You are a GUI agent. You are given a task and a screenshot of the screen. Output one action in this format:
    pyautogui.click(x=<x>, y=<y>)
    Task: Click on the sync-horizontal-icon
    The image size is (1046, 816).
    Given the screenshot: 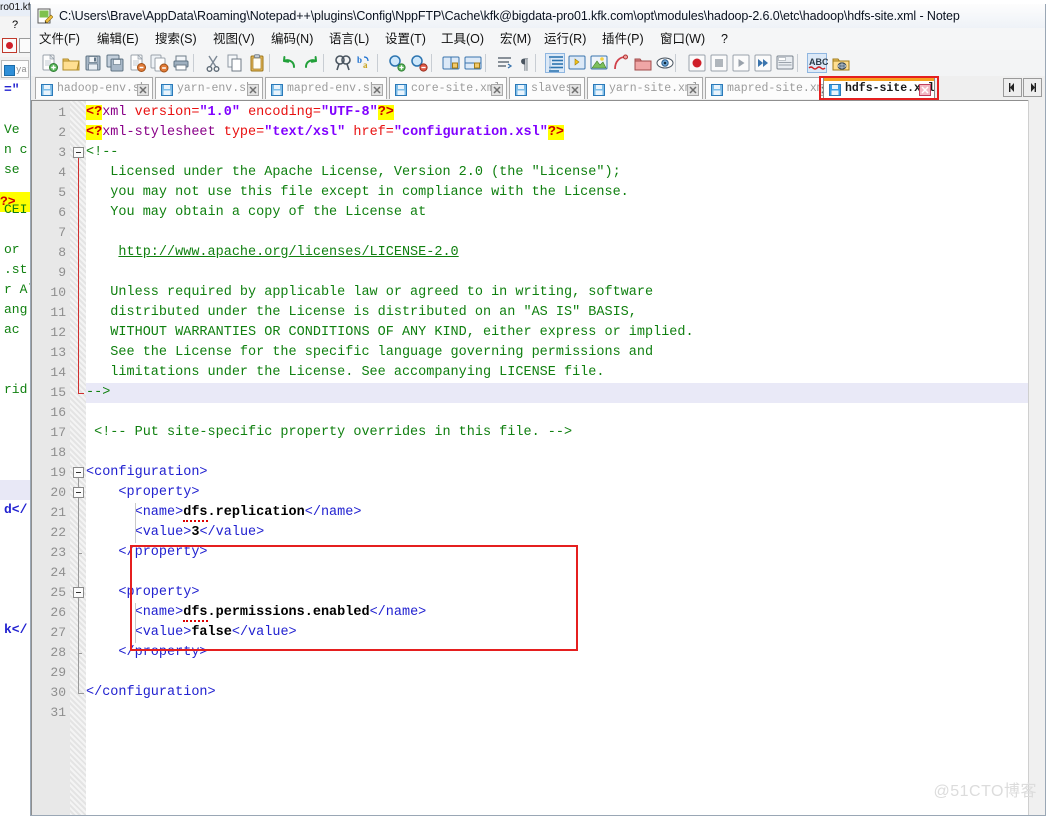 What is the action you would take?
    pyautogui.click(x=473, y=63)
    